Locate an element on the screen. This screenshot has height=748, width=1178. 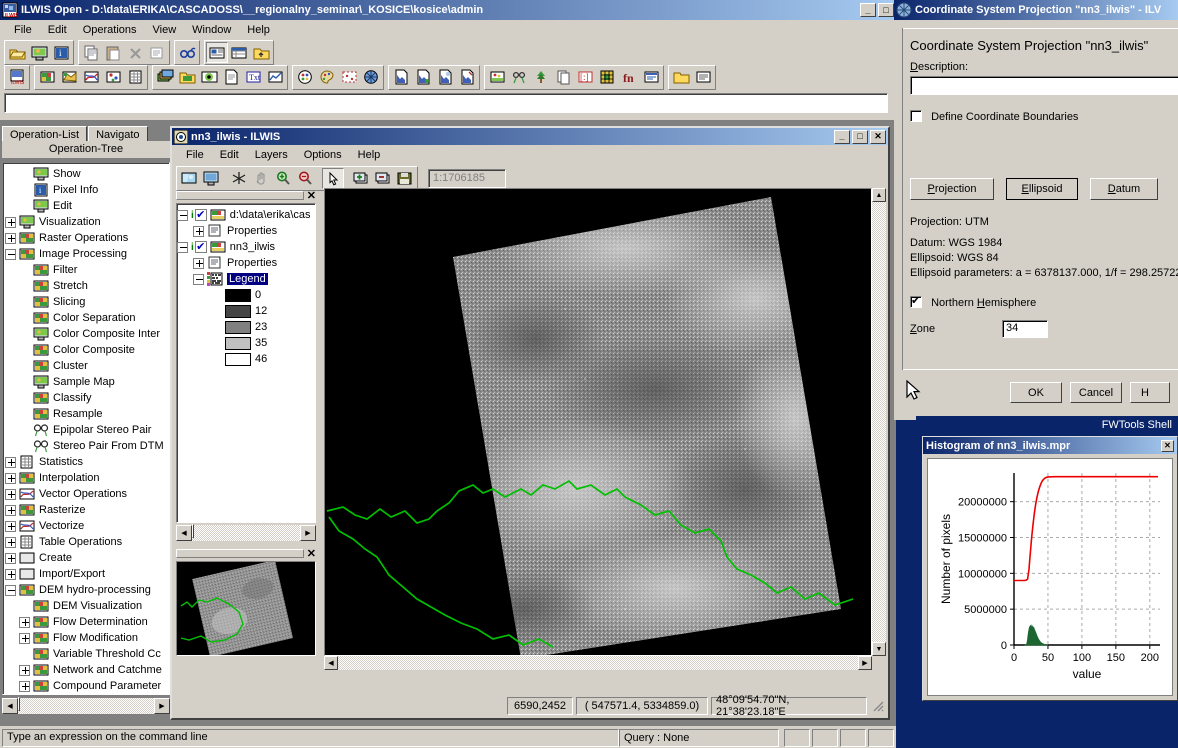
overview-grip-bar is located at coordinates (240, 553).